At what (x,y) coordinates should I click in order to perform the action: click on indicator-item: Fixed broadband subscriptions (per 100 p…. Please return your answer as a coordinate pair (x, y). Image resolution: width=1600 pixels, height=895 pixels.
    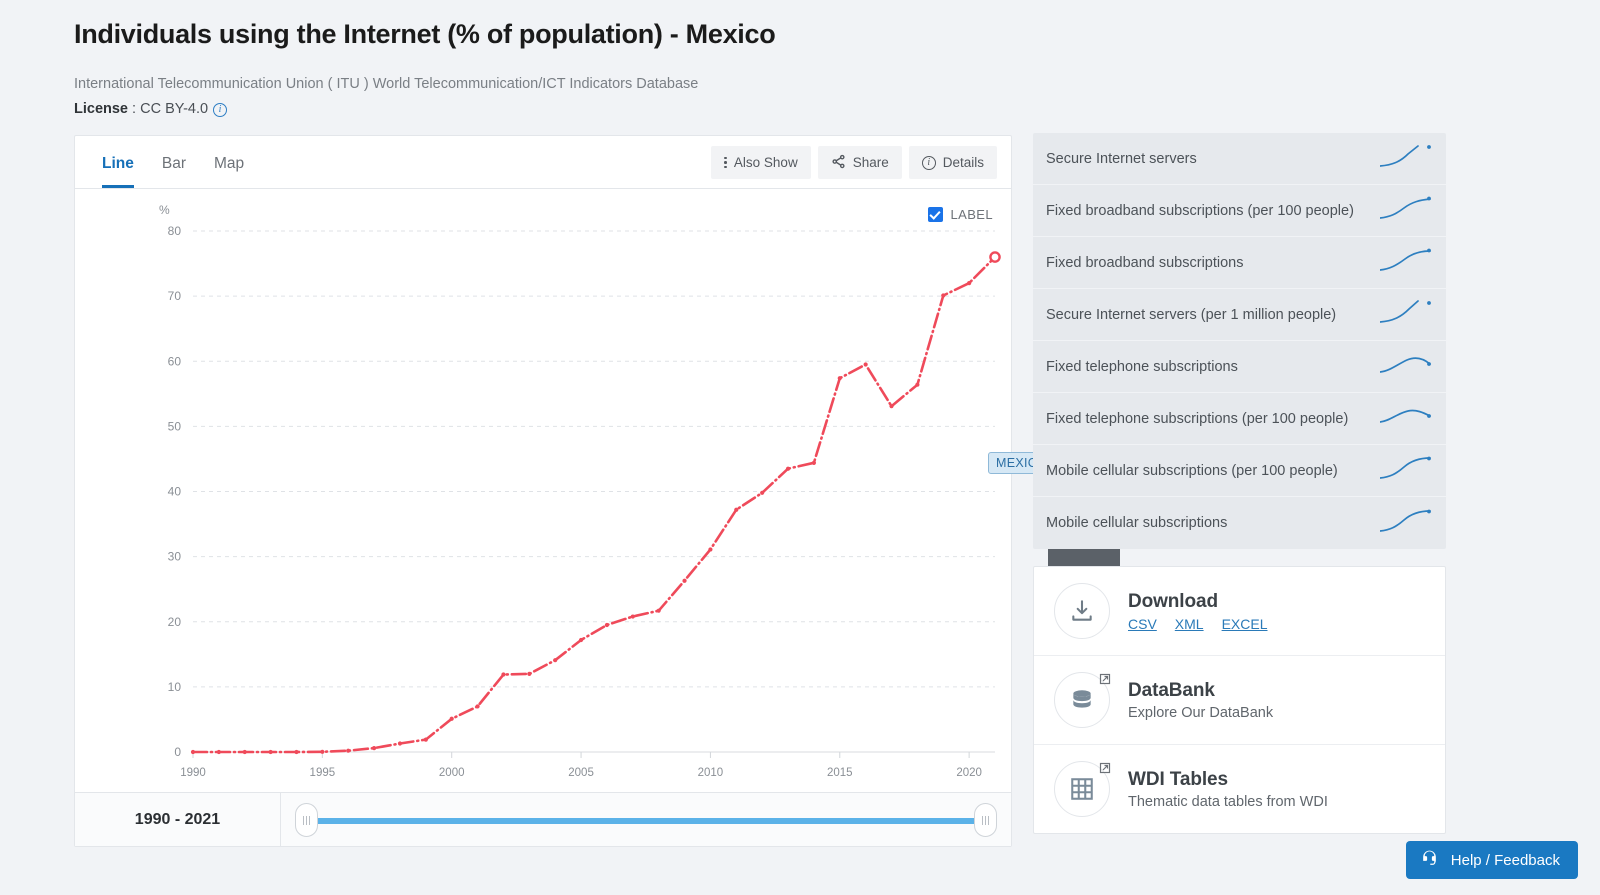
    Looking at the image, I should click on (1239, 211).